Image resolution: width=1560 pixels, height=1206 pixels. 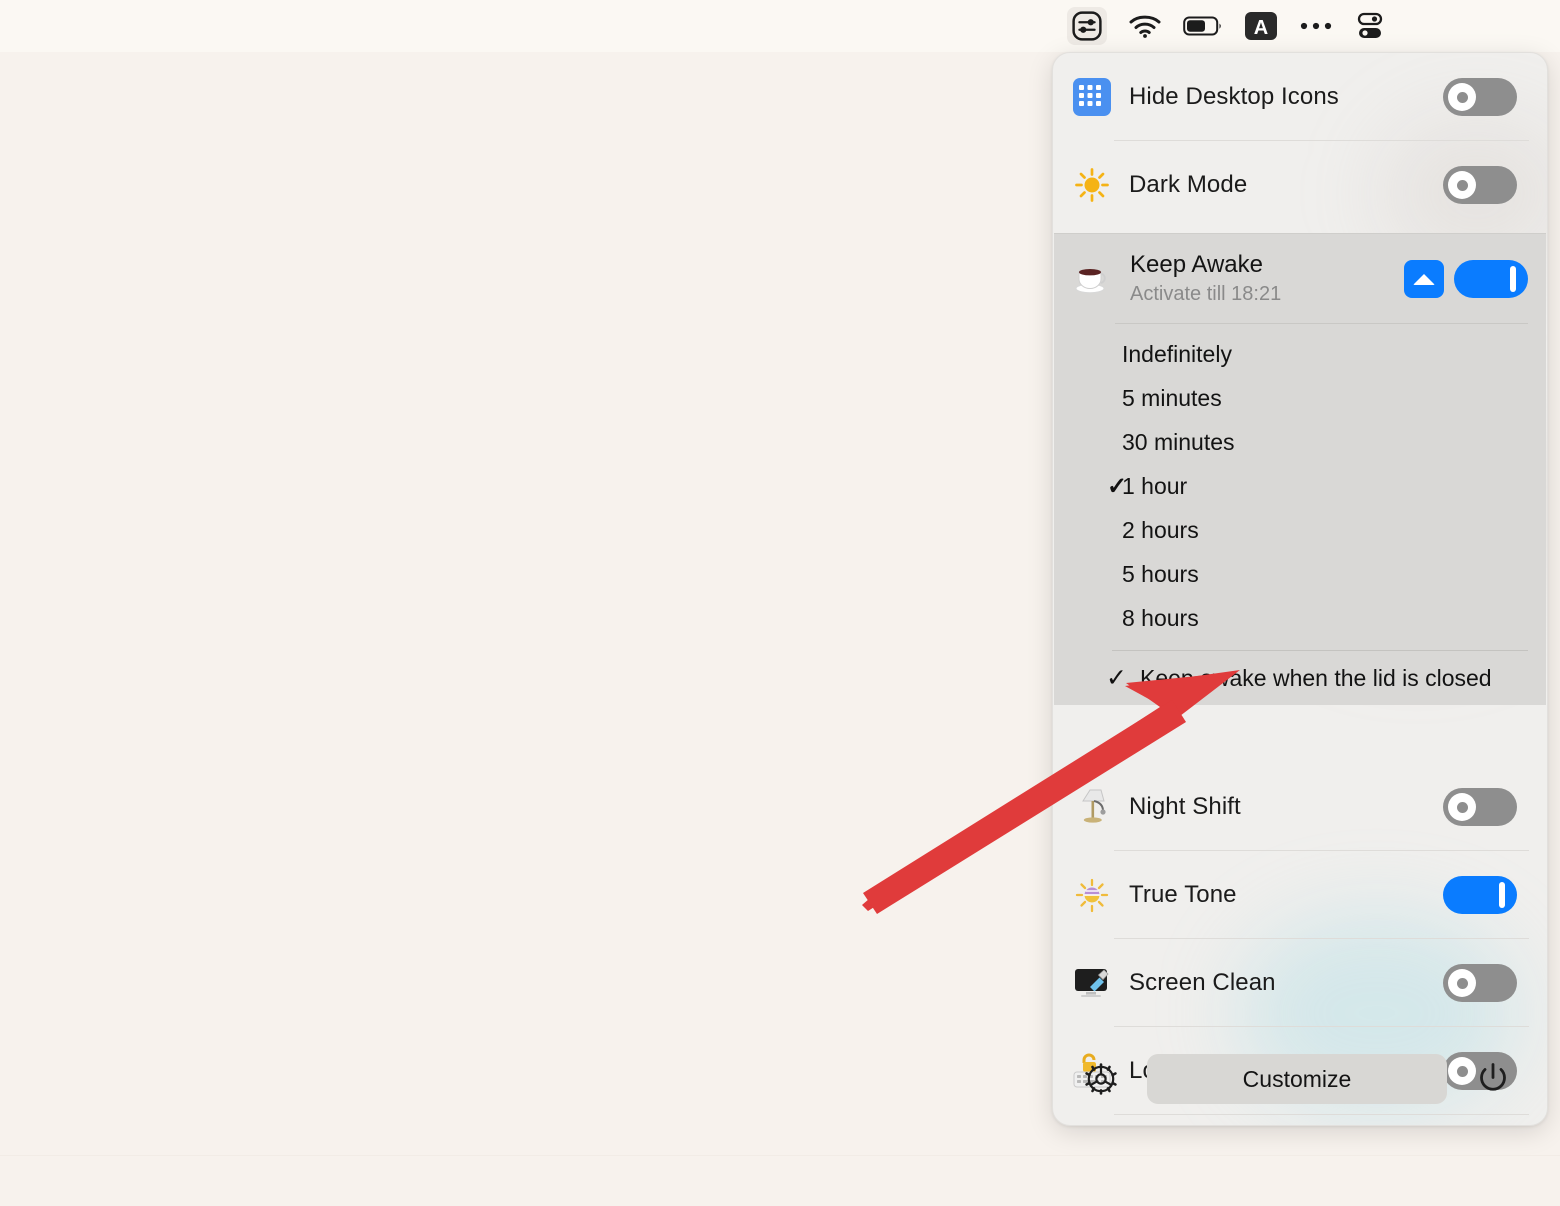 I want to click on row-dark-mode: Dark Mode, so click(x=1300, y=185).